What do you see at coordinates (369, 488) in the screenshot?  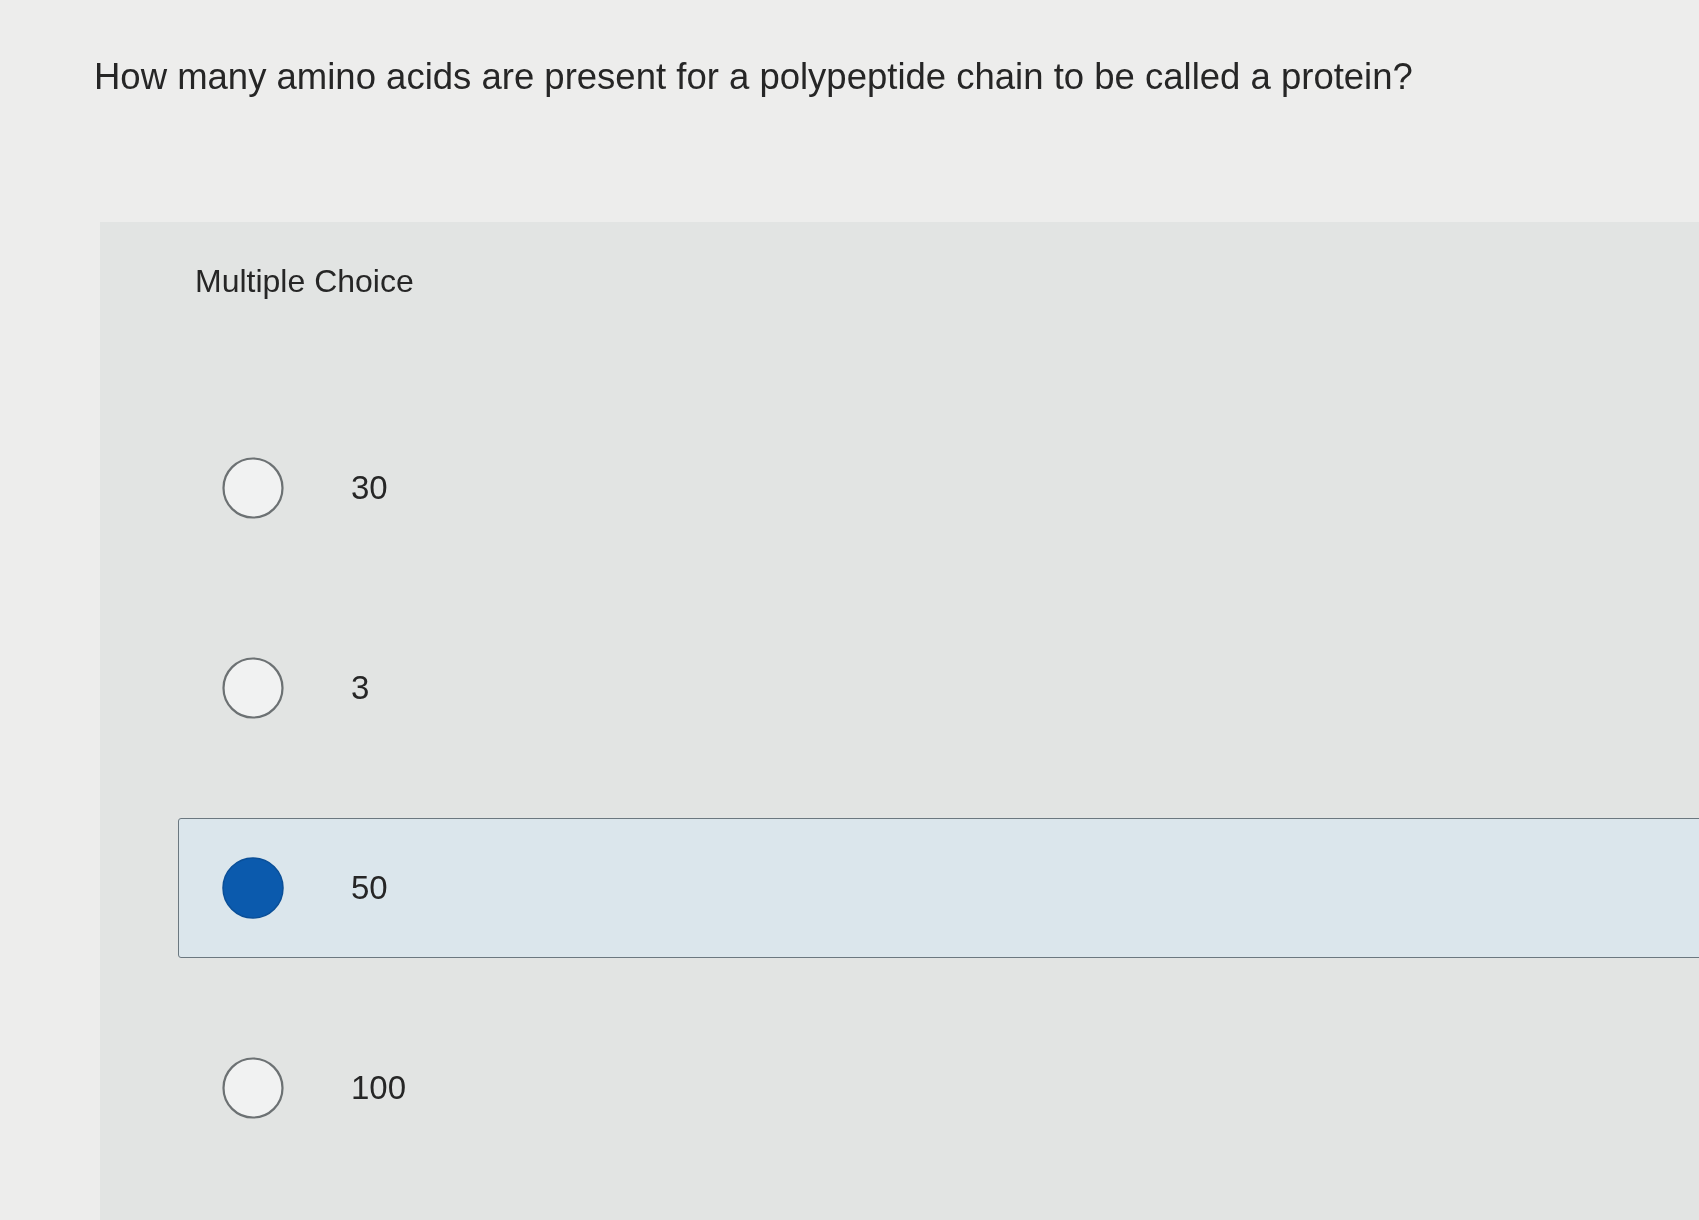 I see `answer-option-text: 30` at bounding box center [369, 488].